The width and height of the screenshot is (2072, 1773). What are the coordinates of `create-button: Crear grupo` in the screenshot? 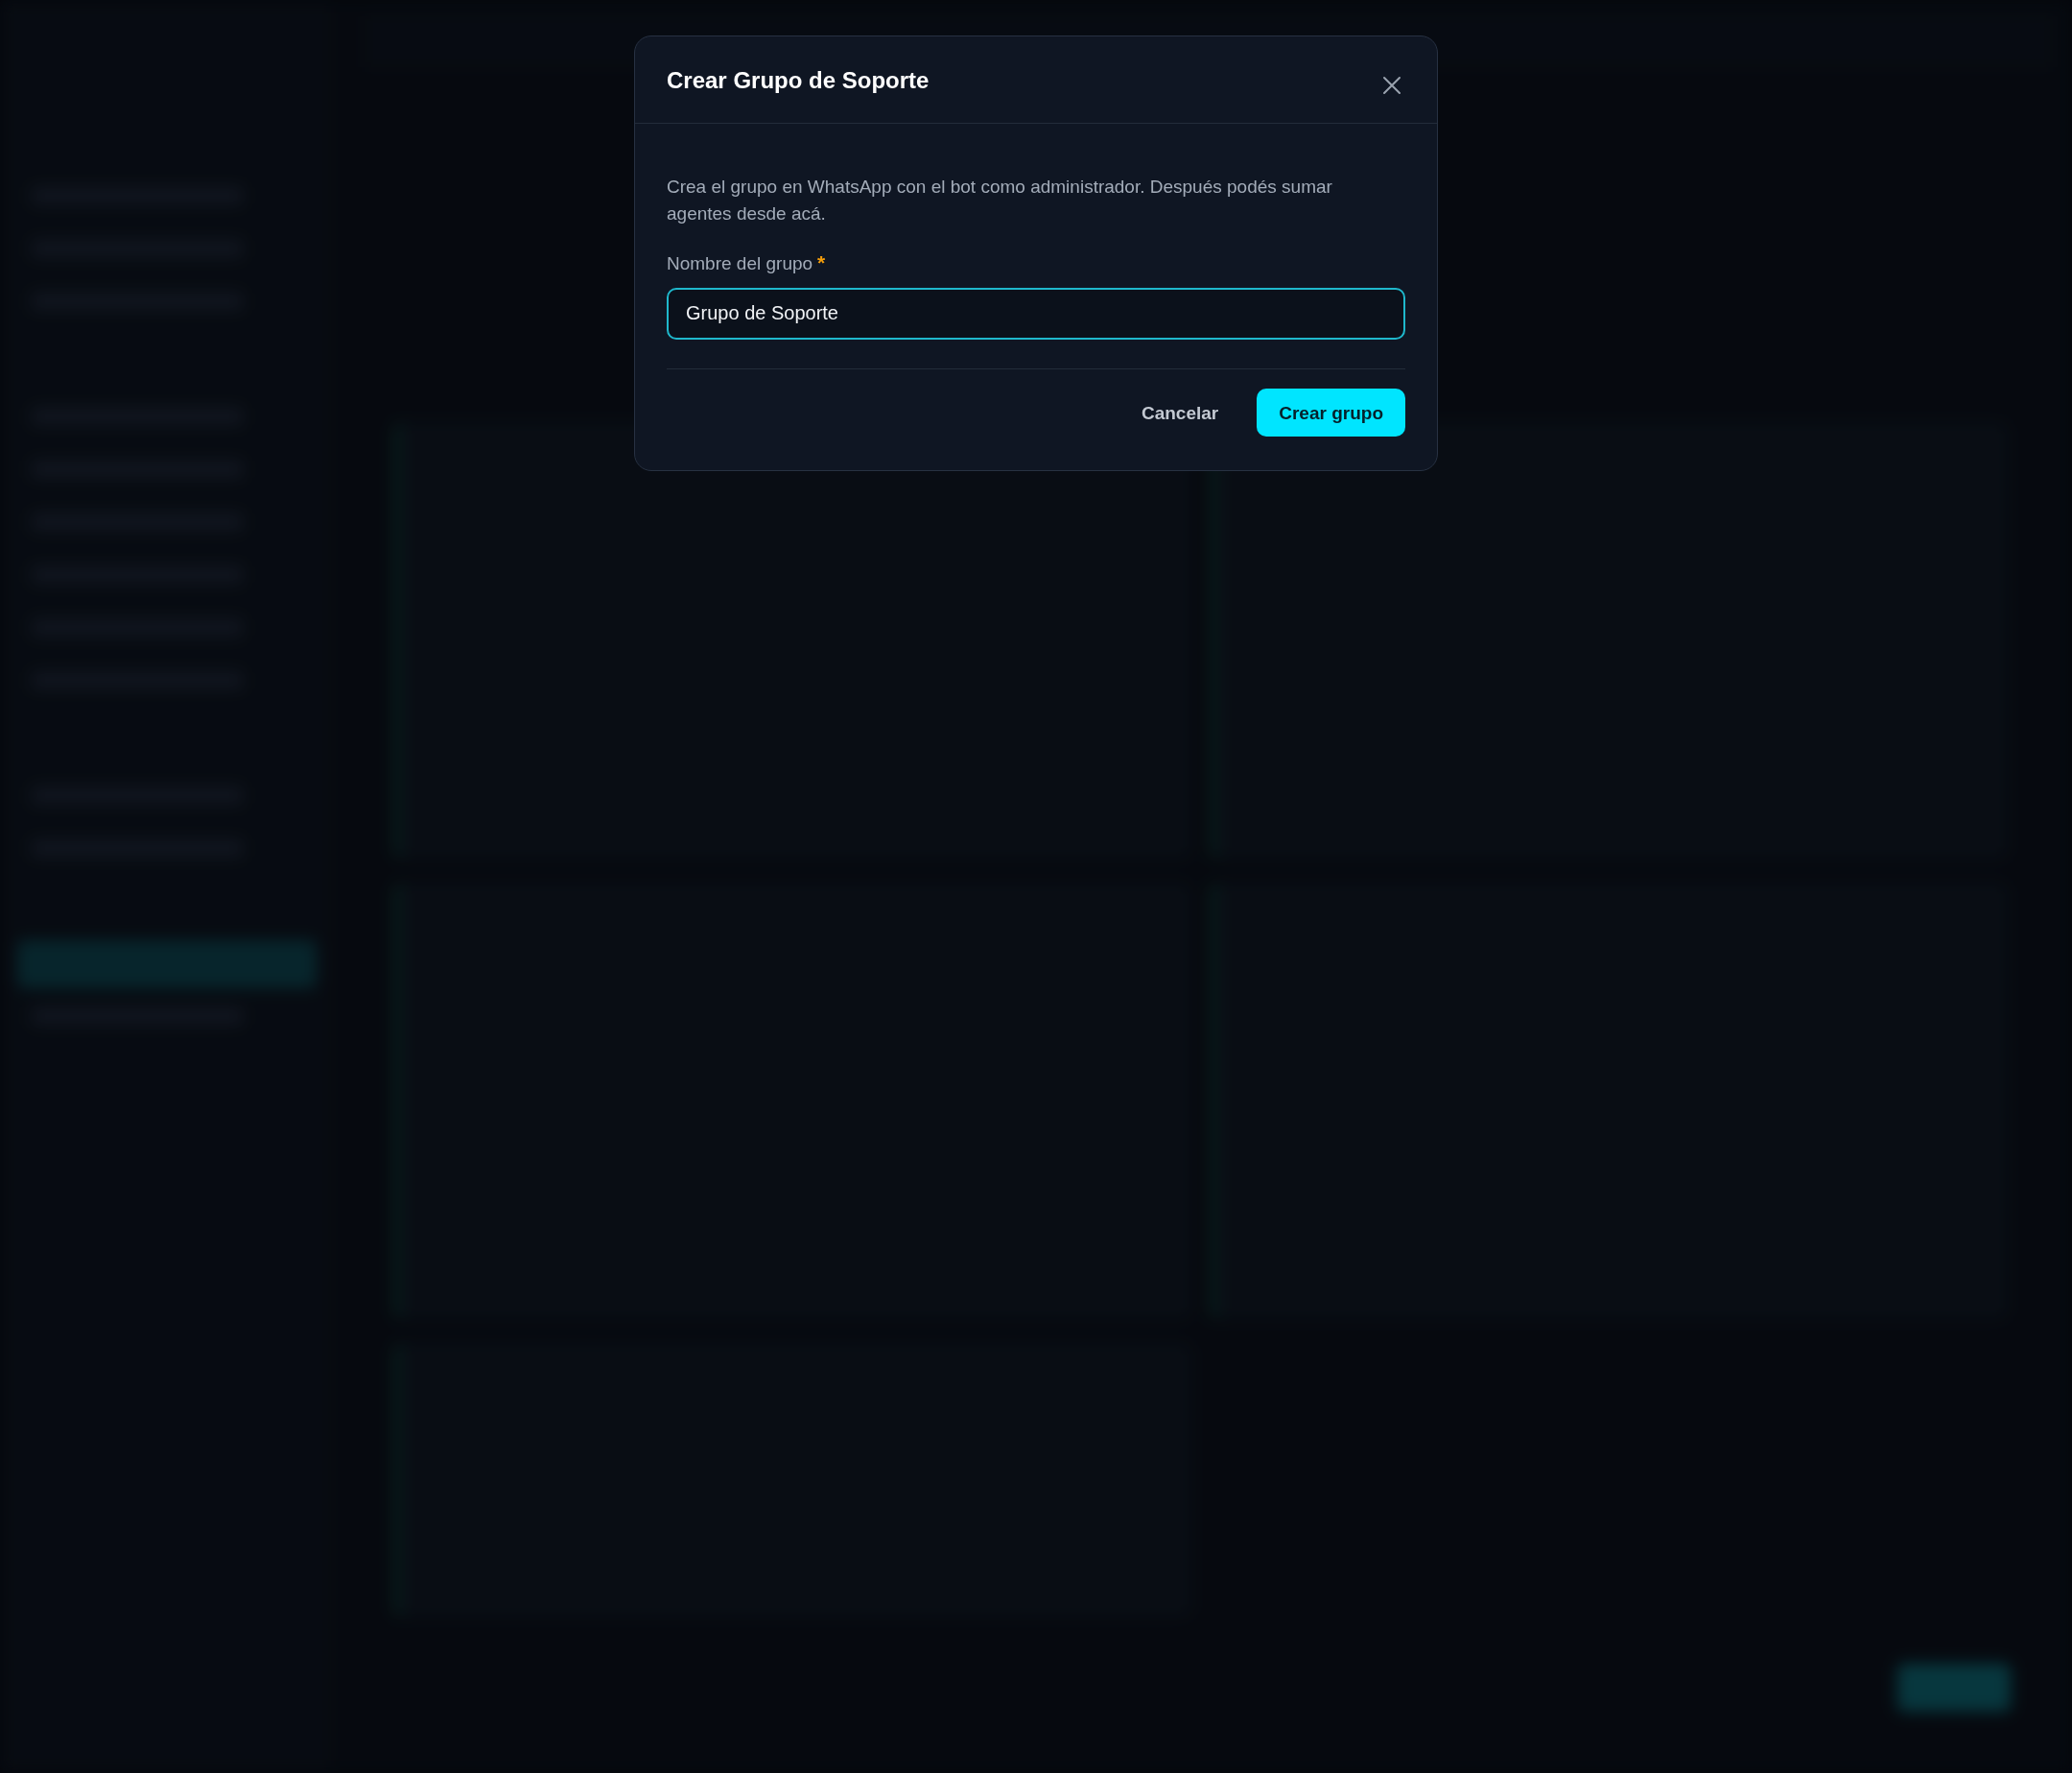 It's located at (1331, 413).